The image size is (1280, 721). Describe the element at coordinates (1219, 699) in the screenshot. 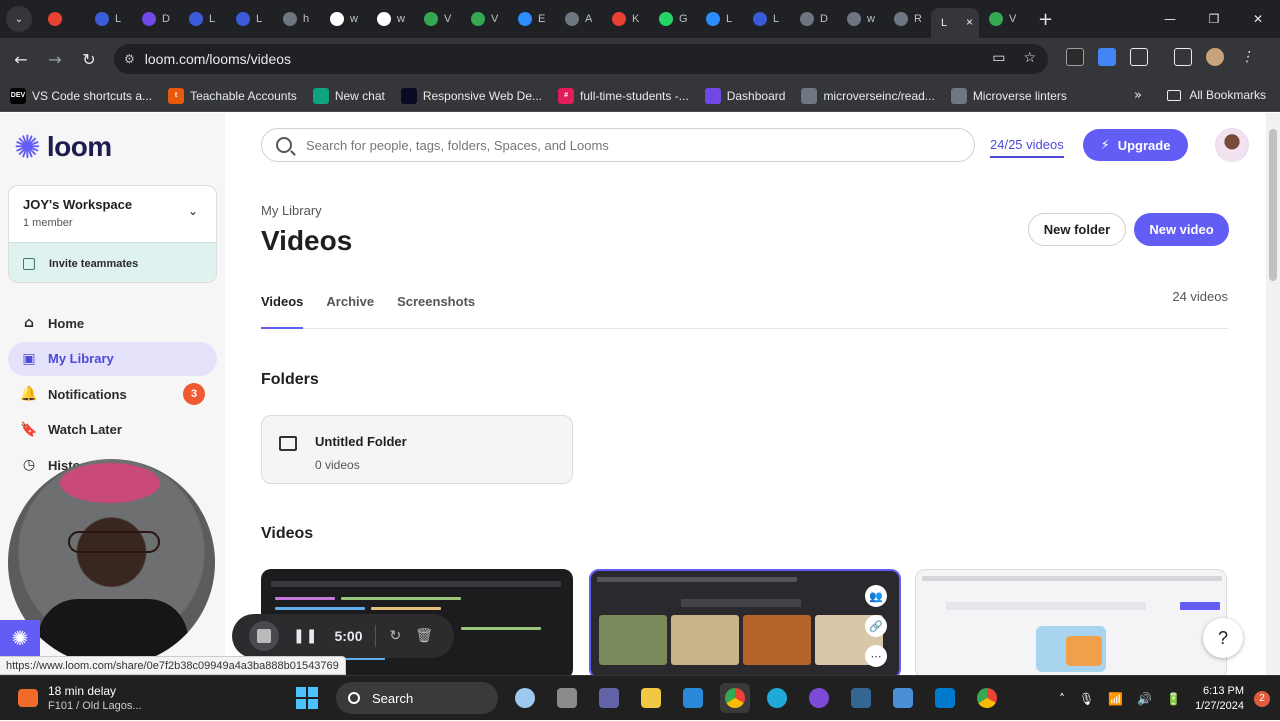

I see `clock: 6:13 PM 1/27/2024` at that location.